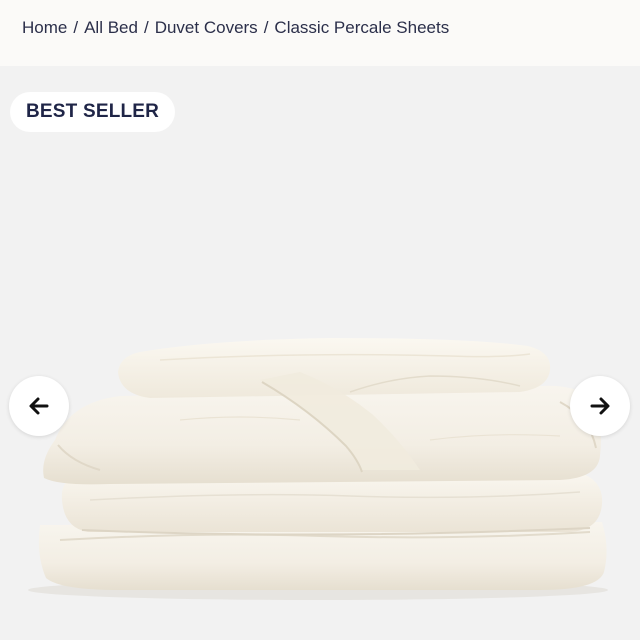  I want to click on breadcrumb-duvet-covers: Duvet Covers, so click(206, 28).